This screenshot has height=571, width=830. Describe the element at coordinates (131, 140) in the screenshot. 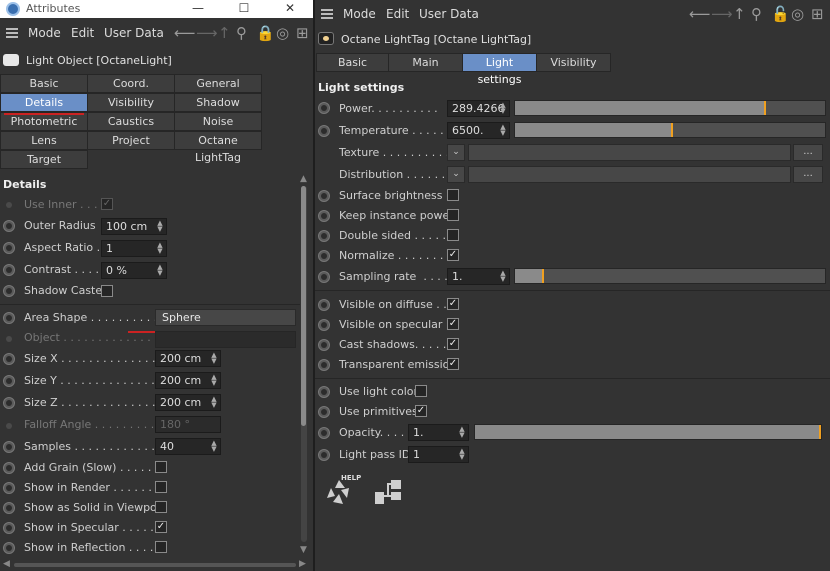

I see `tab-project: Project` at that location.